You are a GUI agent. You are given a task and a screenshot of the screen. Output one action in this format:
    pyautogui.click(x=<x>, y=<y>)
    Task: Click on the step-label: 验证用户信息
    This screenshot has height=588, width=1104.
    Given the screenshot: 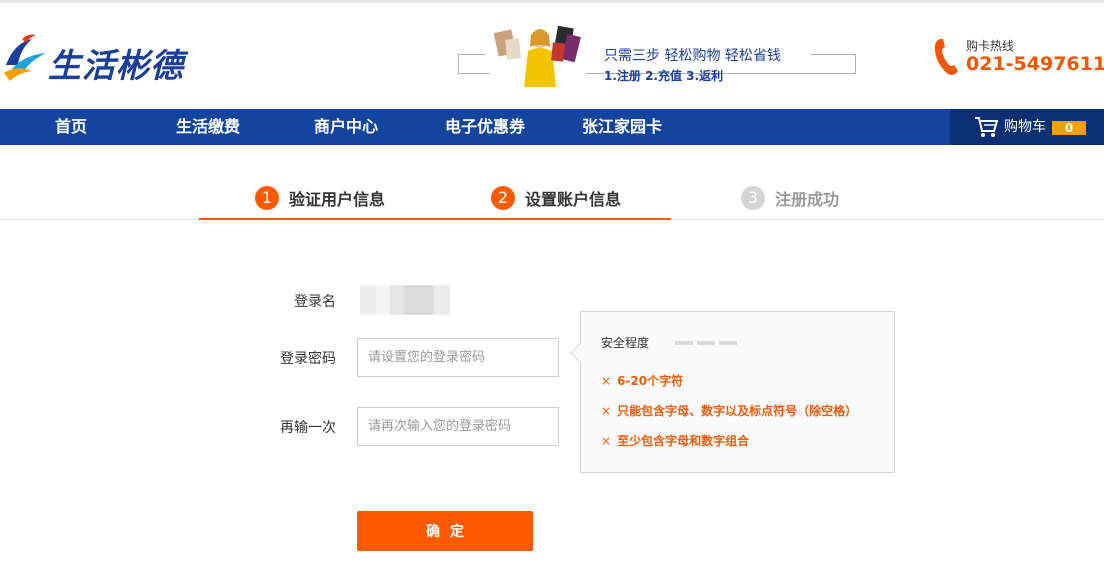 What is the action you would take?
    pyautogui.click(x=337, y=199)
    